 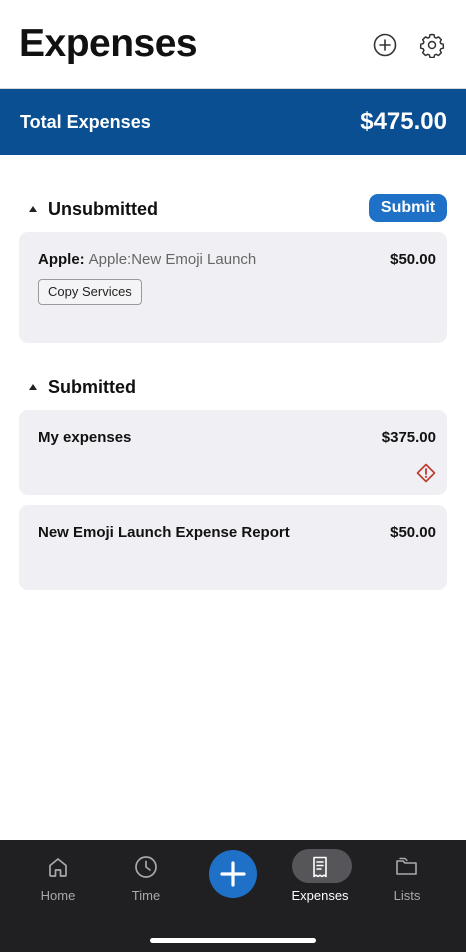 What do you see at coordinates (432, 45) in the screenshot?
I see `gear-icon` at bounding box center [432, 45].